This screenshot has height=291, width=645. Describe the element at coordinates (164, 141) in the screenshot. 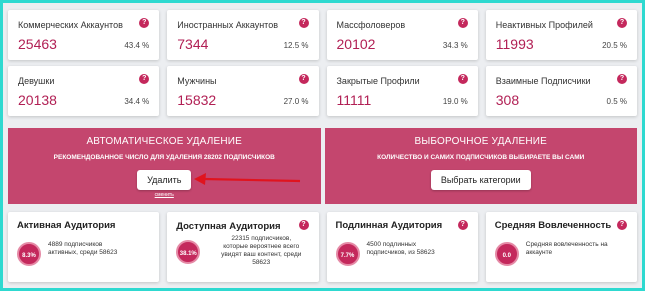

I see `auto-delete-title: АВТОМАТИЧЕСКОЕ УДАЛЕНИЕ` at that location.